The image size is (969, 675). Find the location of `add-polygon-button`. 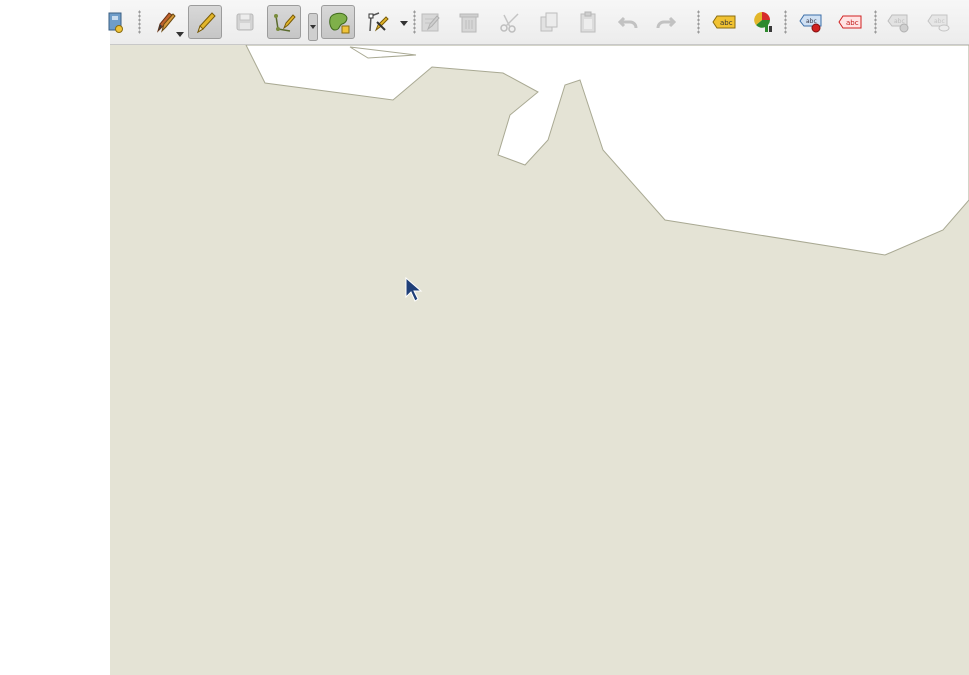

add-polygon-button is located at coordinates (338, 22).